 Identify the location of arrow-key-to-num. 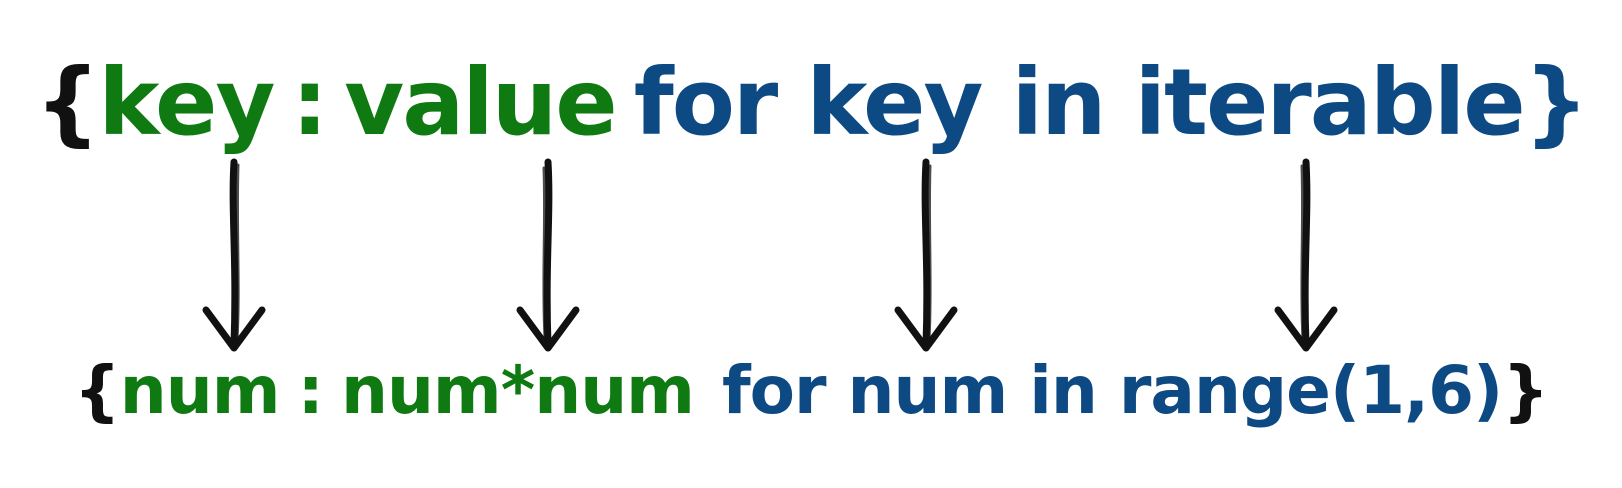
(234, 255).